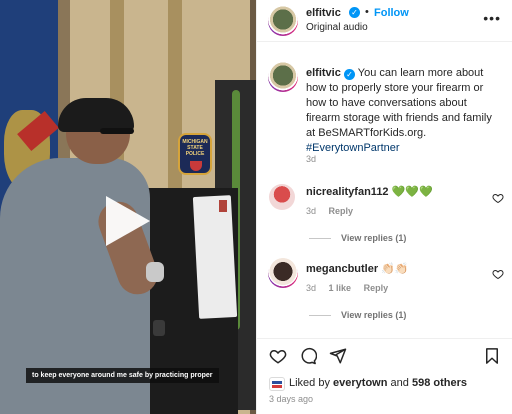  I want to click on comment-text: 💚💚💚, so click(412, 192).